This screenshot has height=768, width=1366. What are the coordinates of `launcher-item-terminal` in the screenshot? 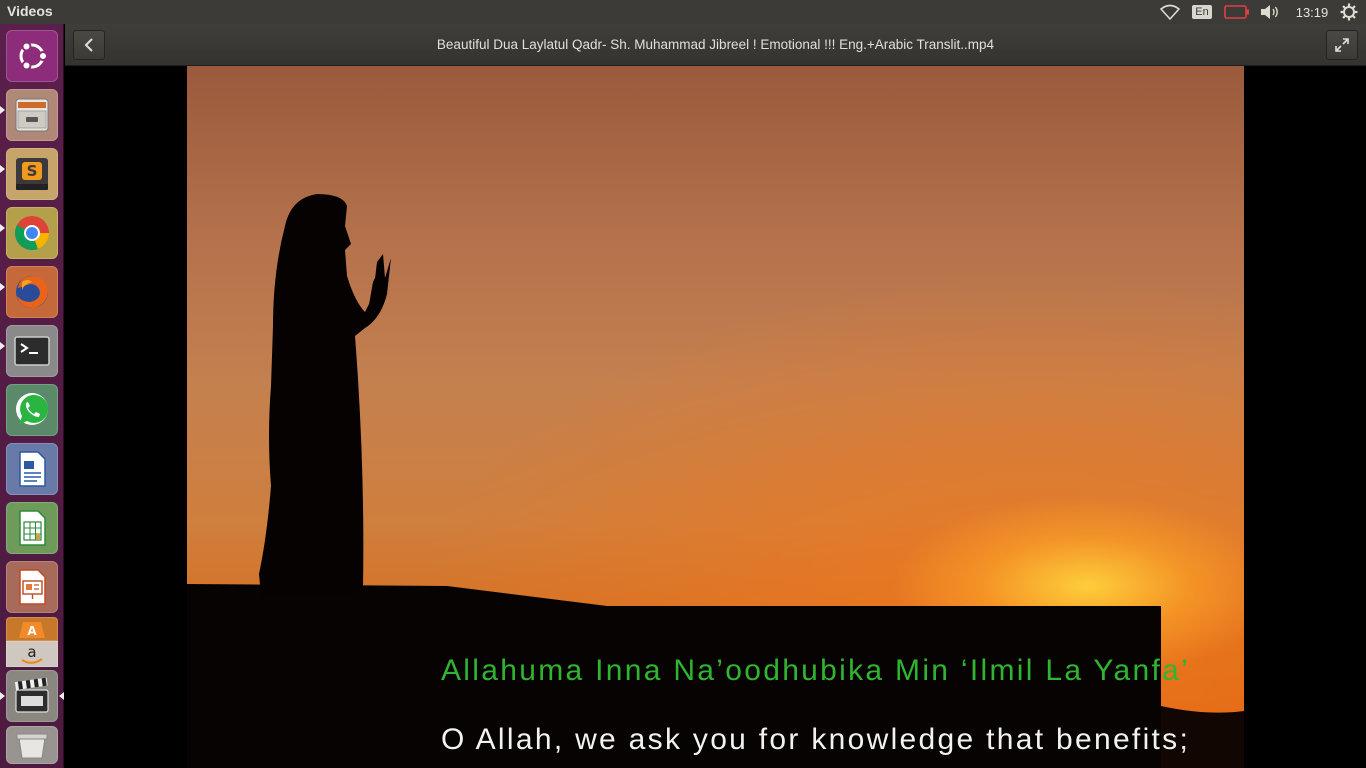 It's located at (32, 351).